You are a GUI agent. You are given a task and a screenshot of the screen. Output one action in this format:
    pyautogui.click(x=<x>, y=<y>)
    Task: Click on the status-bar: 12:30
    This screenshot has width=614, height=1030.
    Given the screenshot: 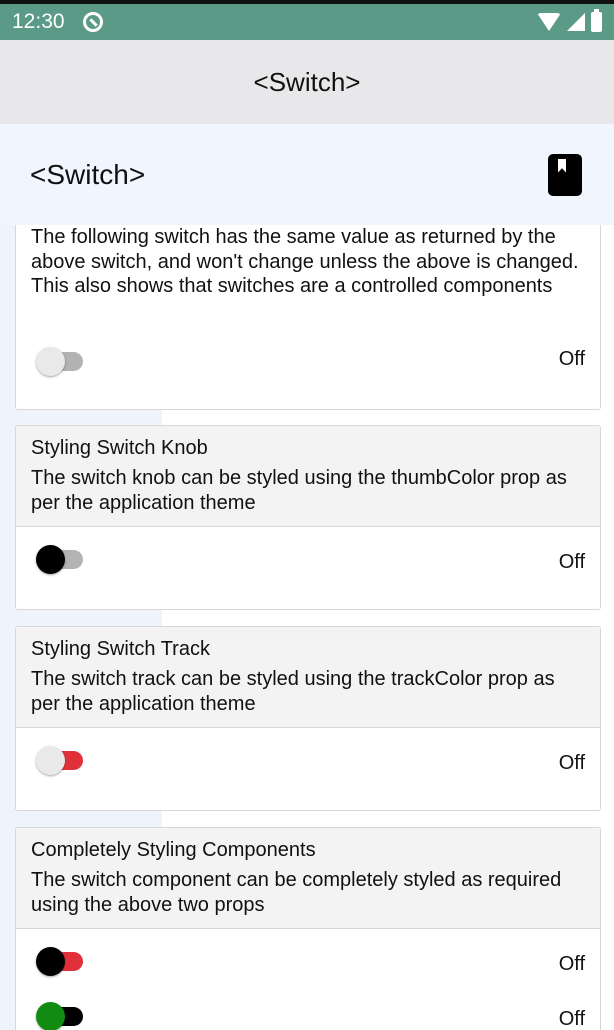 What is the action you would take?
    pyautogui.click(x=307, y=20)
    